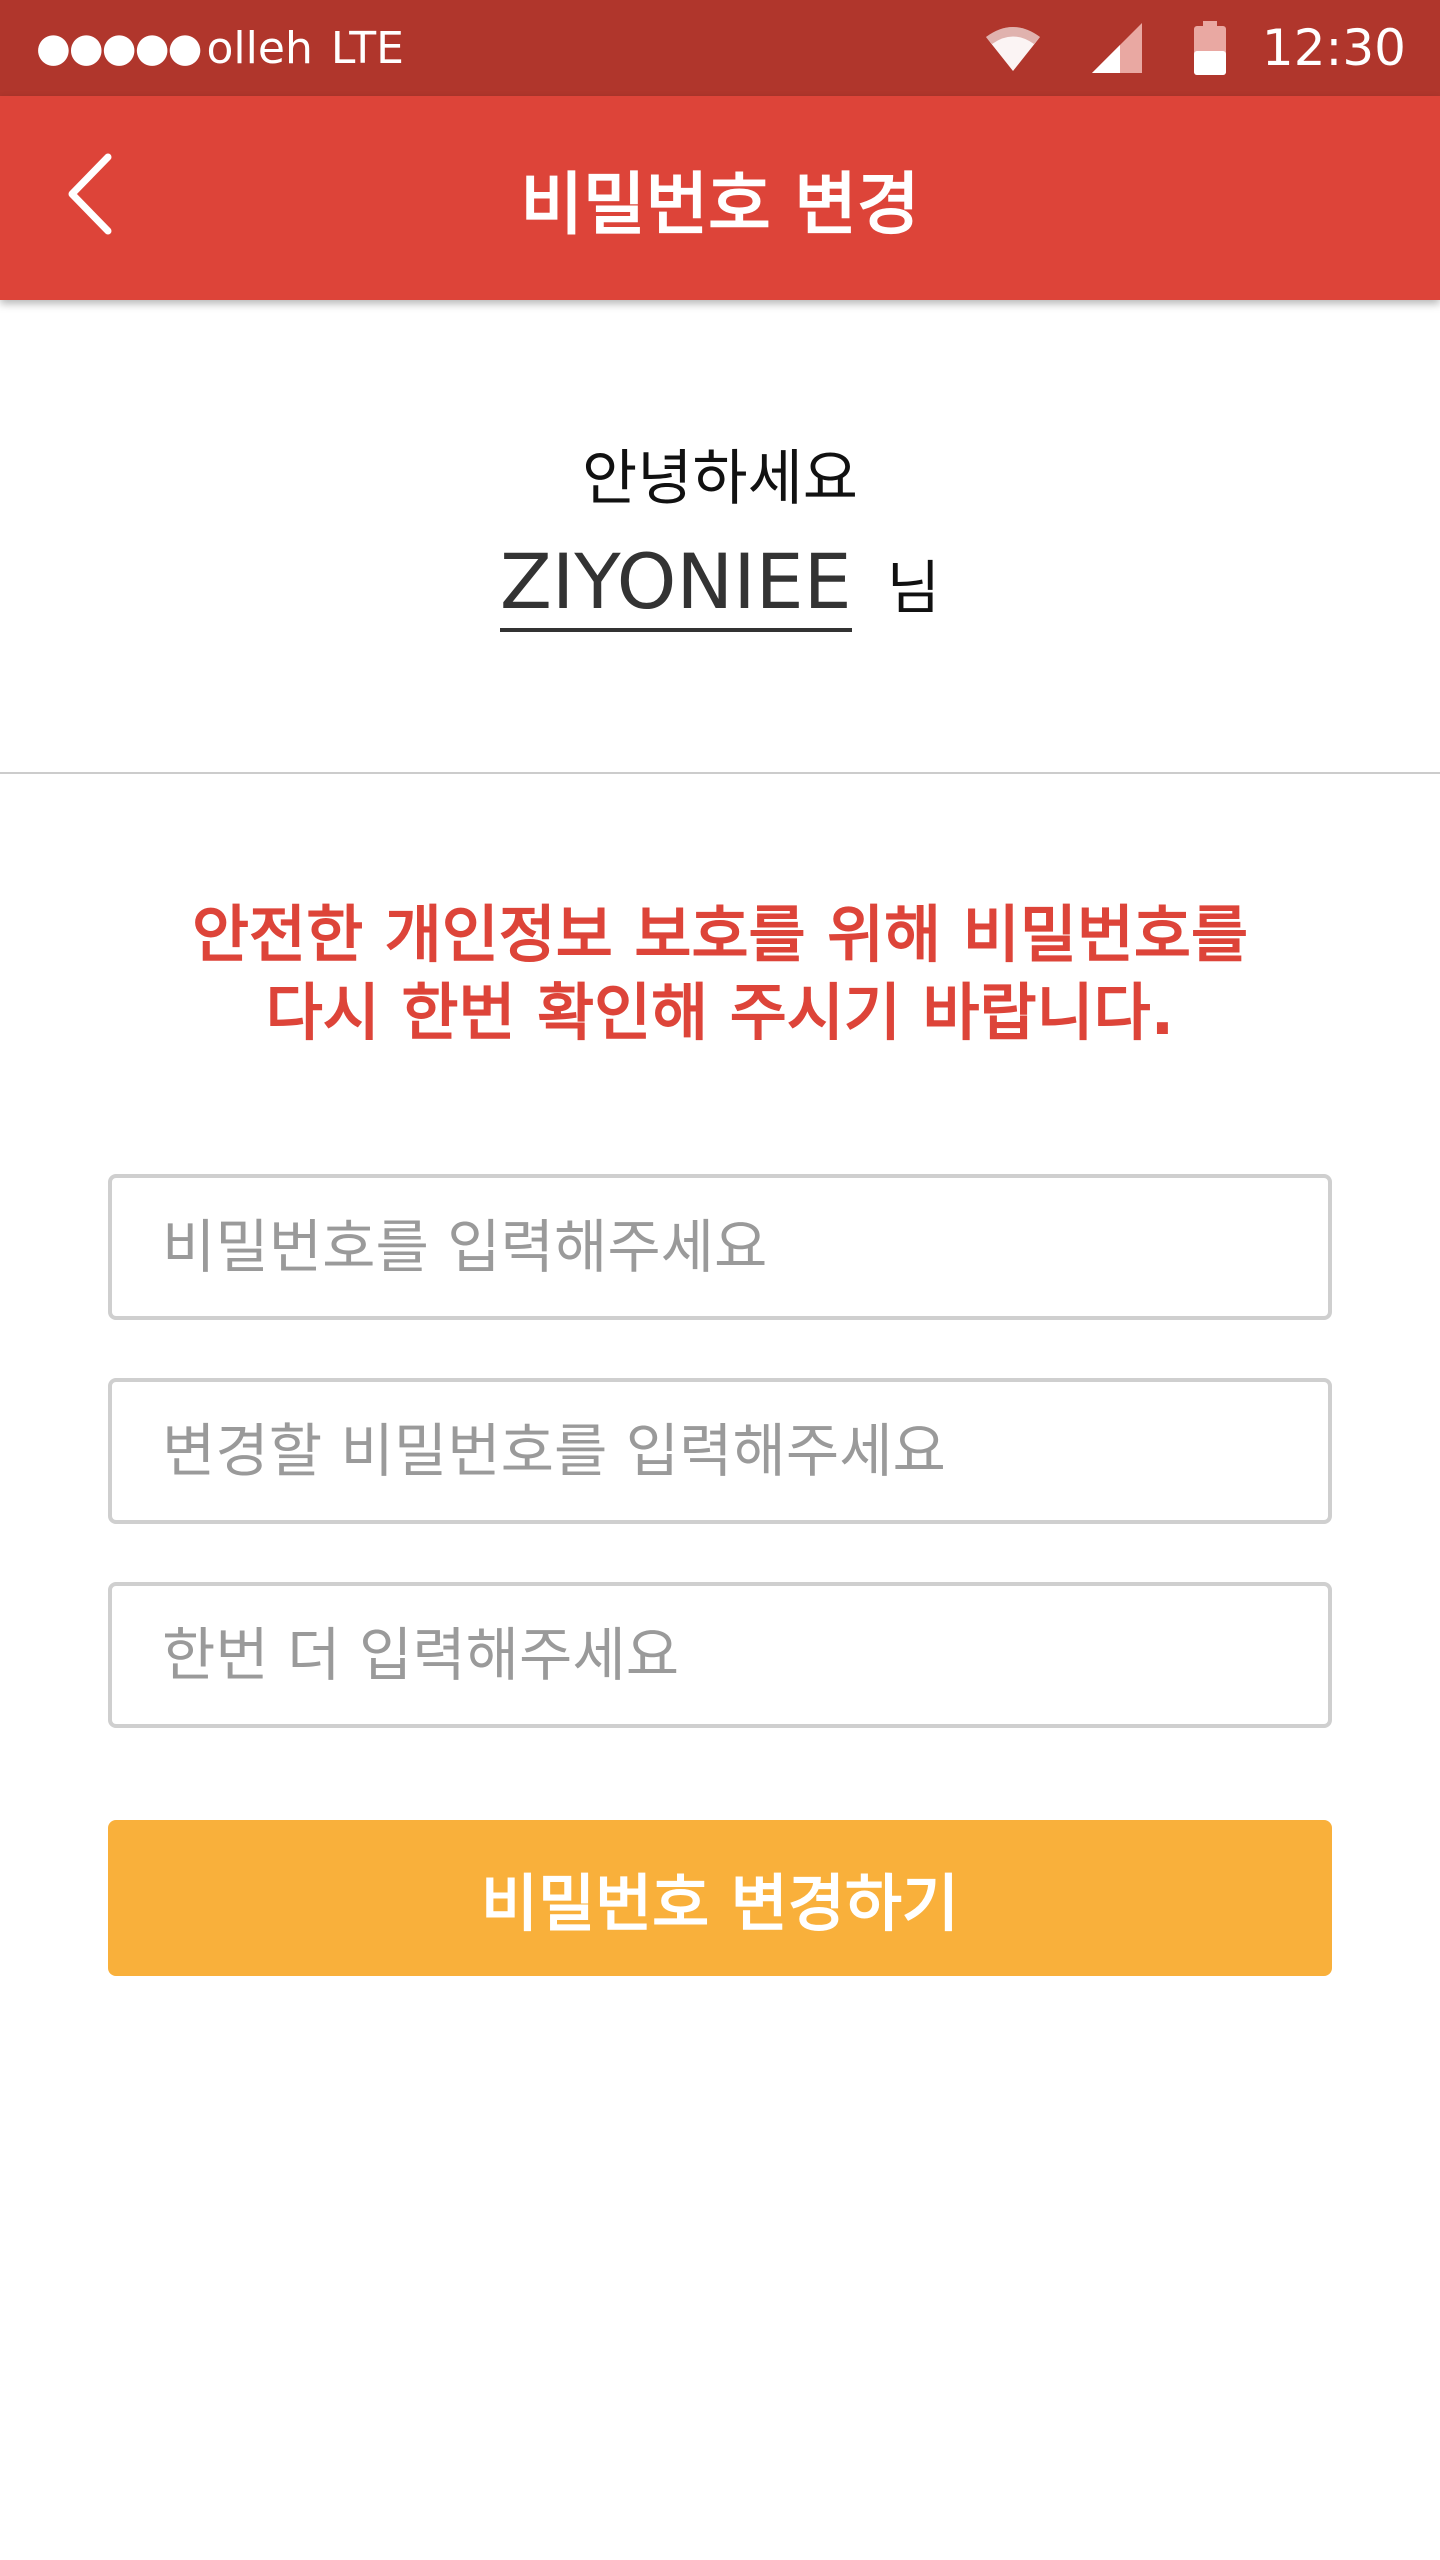 The width and height of the screenshot is (1440, 2560). I want to click on confirm-password-field-container, so click(720, 1655).